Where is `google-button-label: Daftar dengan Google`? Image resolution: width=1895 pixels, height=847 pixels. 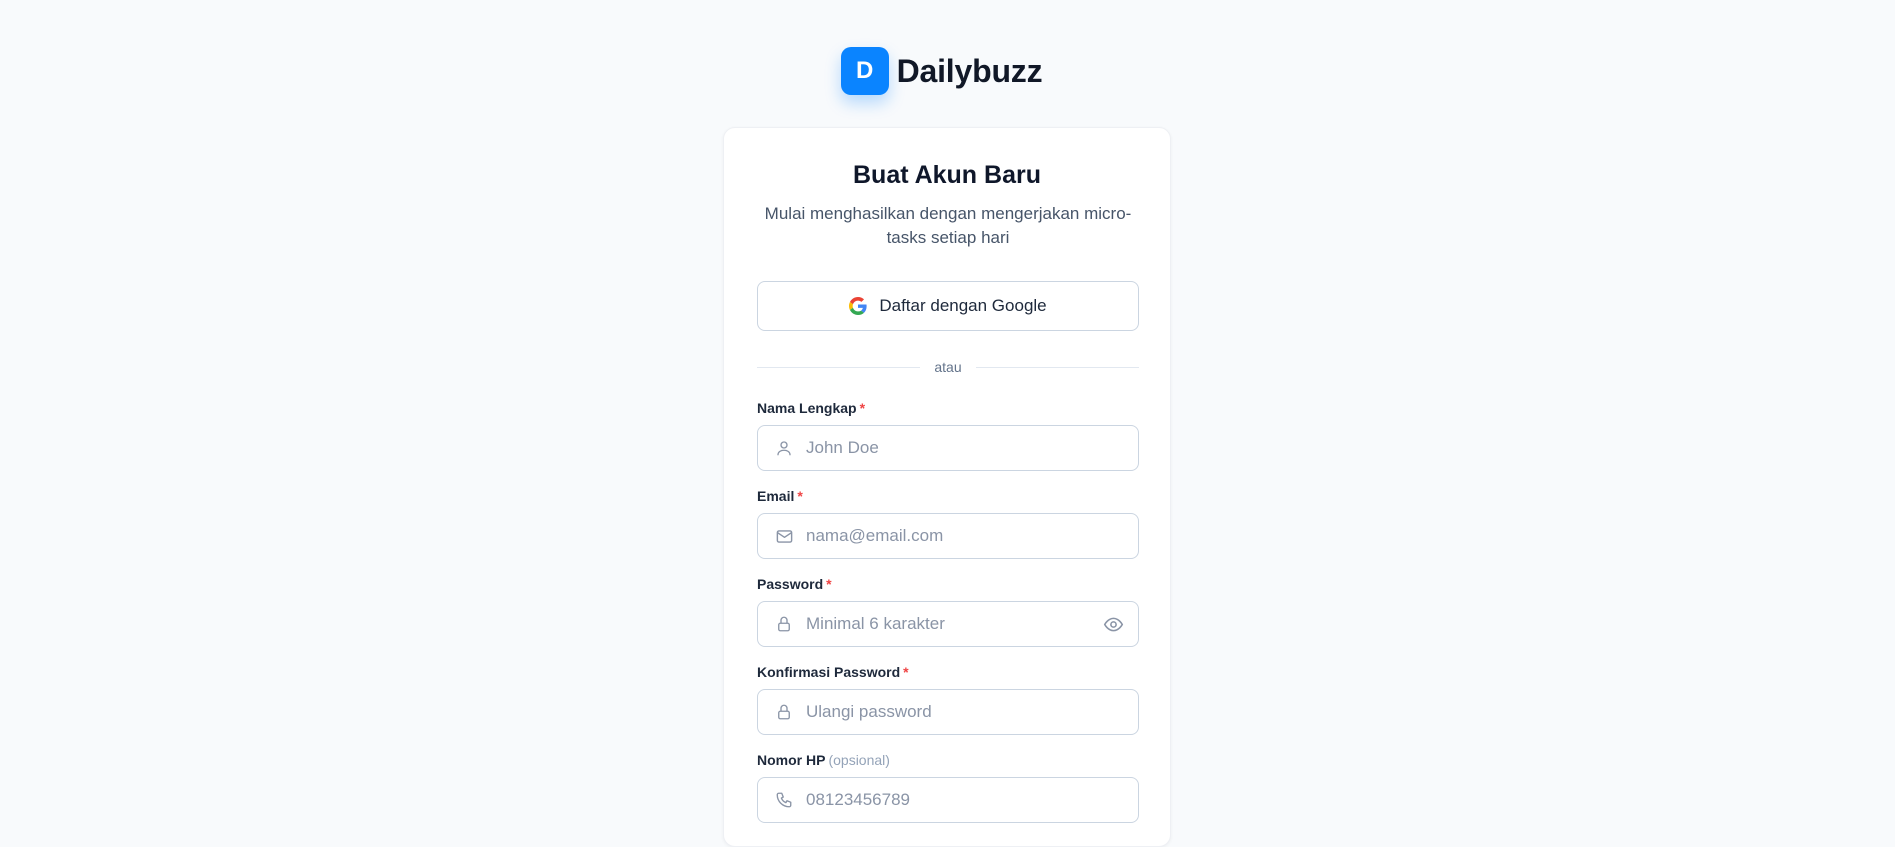 google-button-label: Daftar dengan Google is located at coordinates (963, 305).